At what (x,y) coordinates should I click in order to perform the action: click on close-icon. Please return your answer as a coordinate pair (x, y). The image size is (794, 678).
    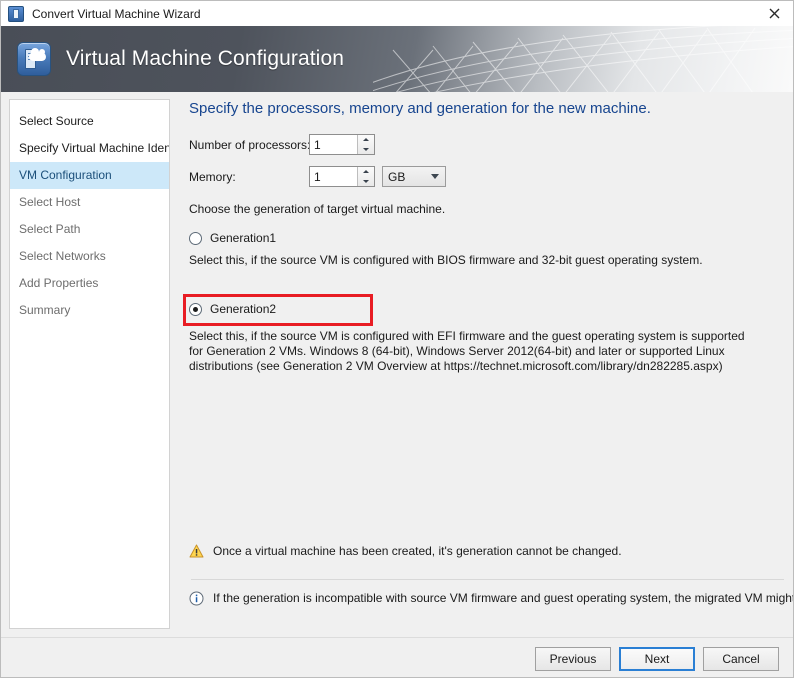
    Looking at the image, I should click on (774, 13).